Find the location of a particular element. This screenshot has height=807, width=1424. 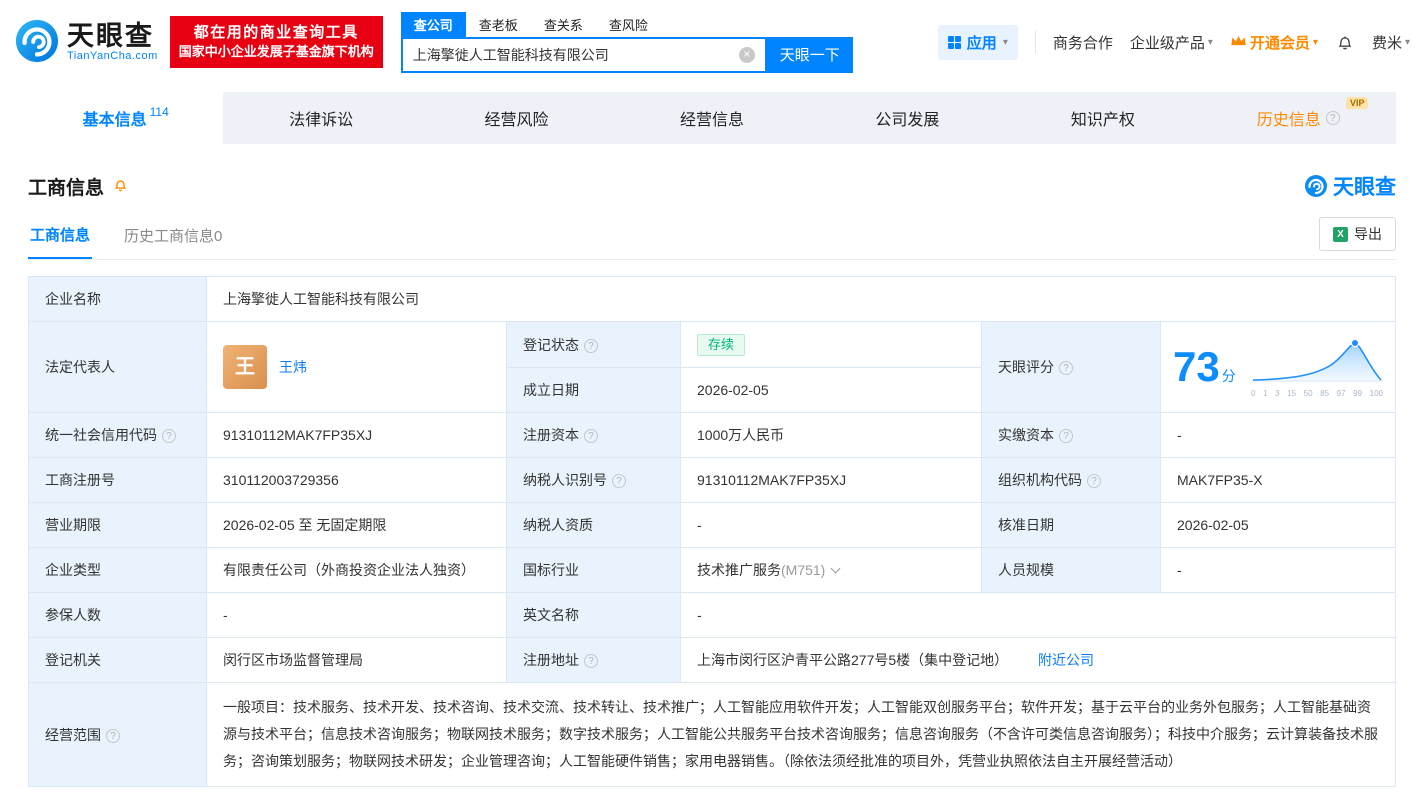

excel-icon: X is located at coordinates (1340, 234).